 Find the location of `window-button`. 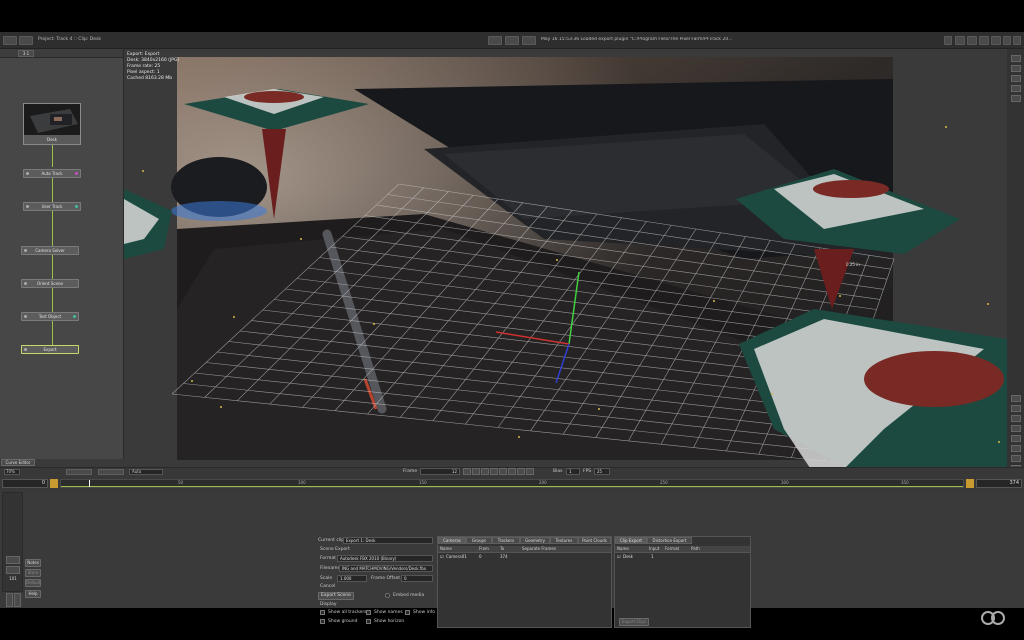

window-button is located at coordinates (1007, 40).